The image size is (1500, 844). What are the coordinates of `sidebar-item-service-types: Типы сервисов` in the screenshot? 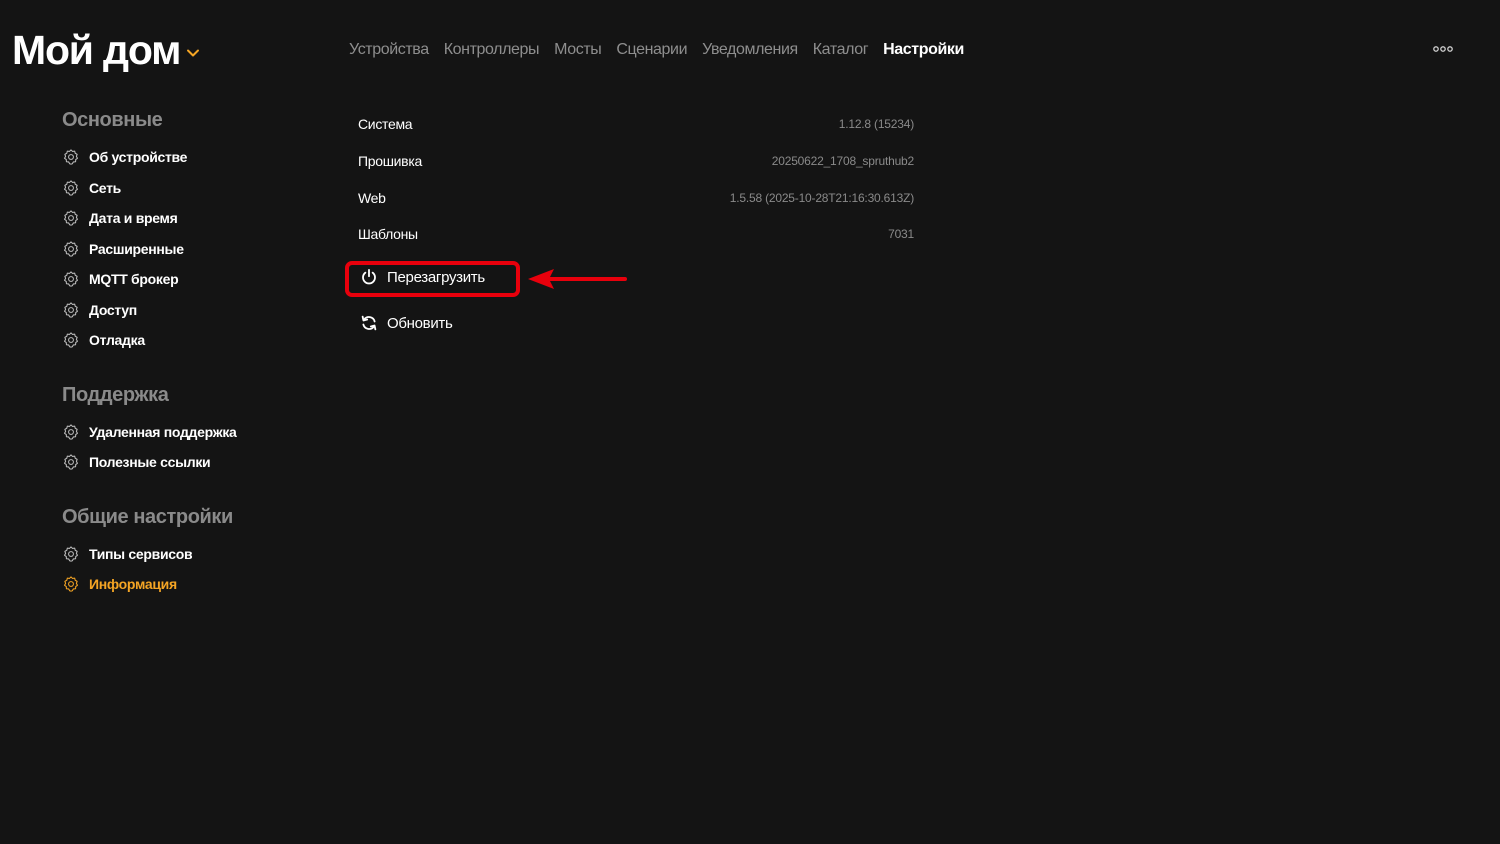 It's located at (192, 554).